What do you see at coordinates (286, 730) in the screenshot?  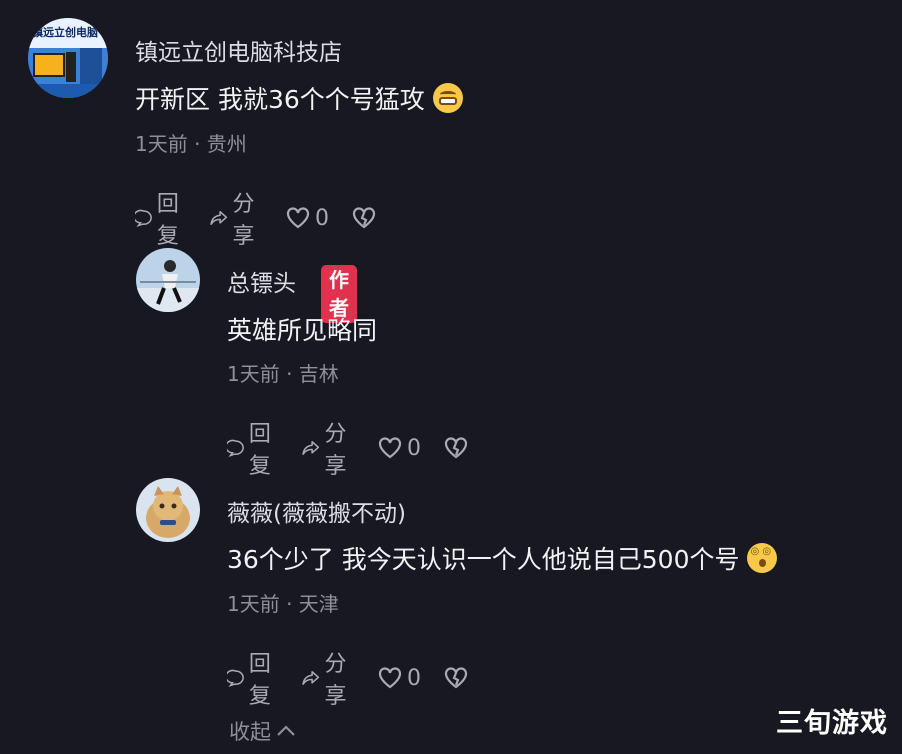 I see `chevron-up-icon` at bounding box center [286, 730].